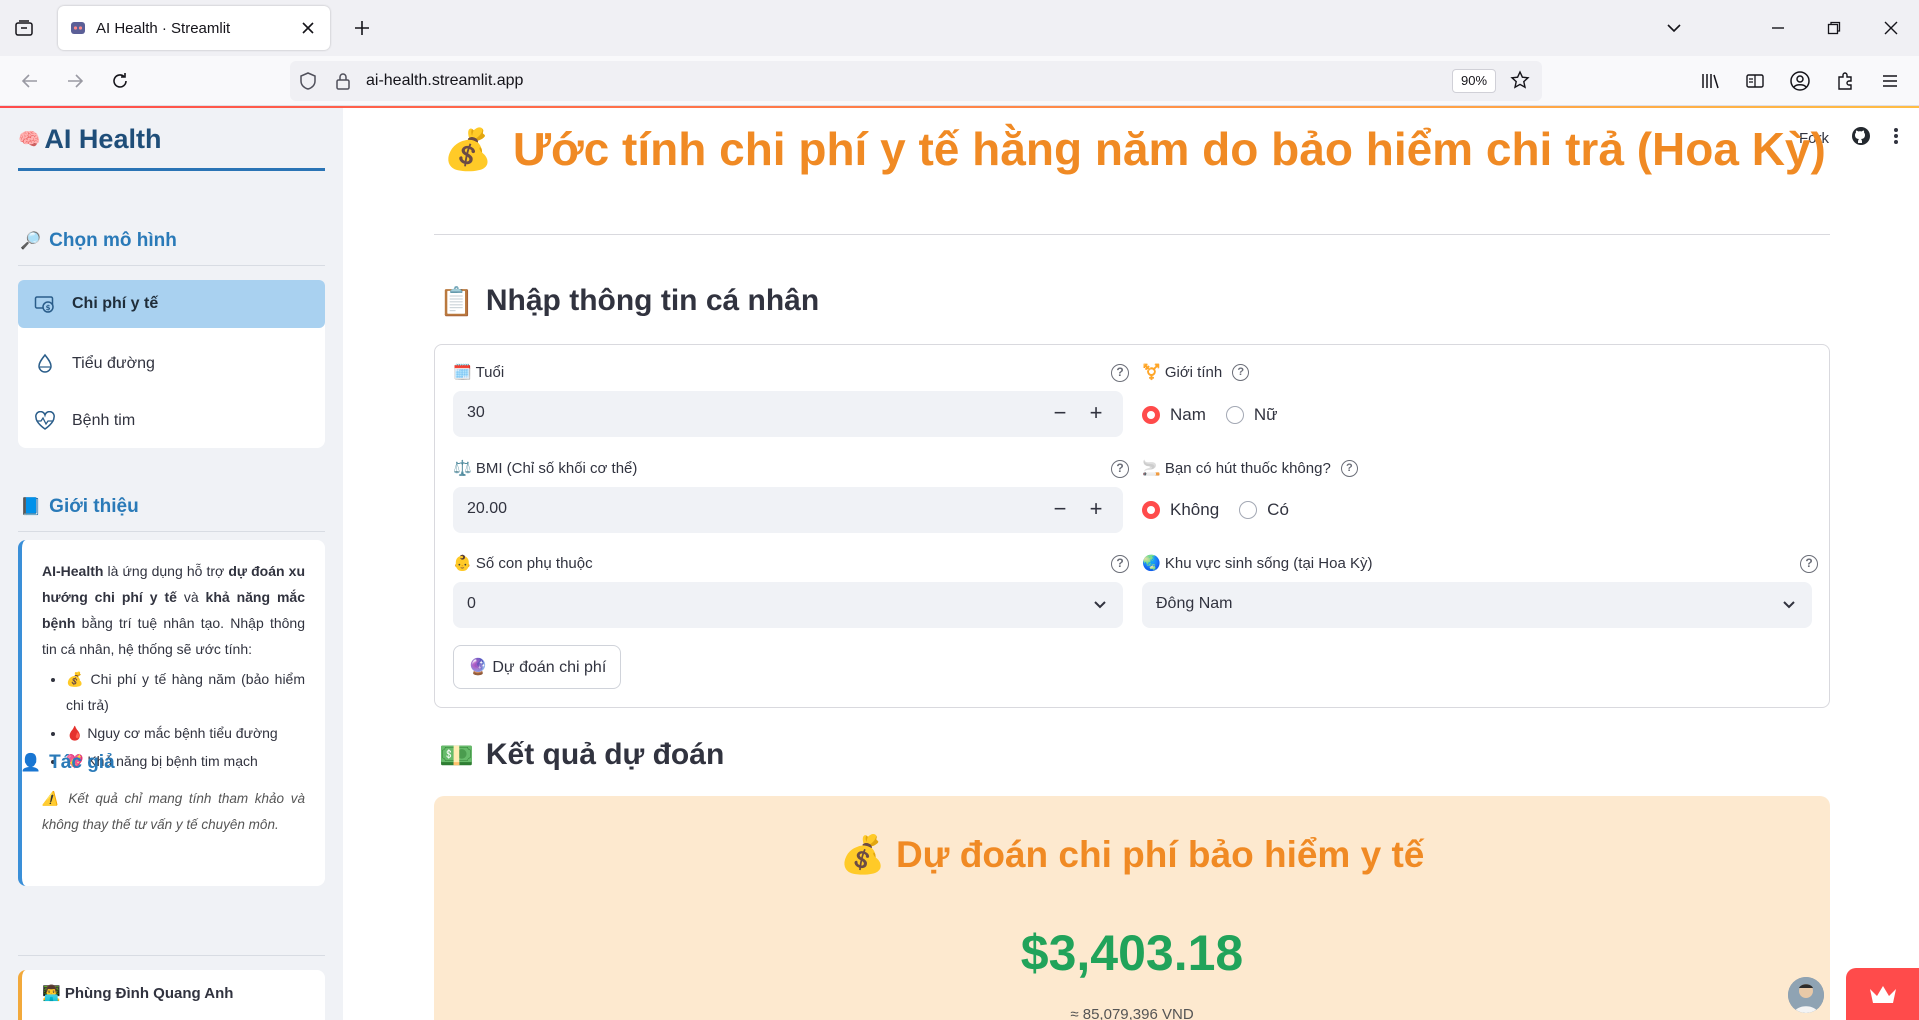 This screenshot has width=1919, height=1020. I want to click on browser-tab: AI Health · Streamlit, so click(194, 28).